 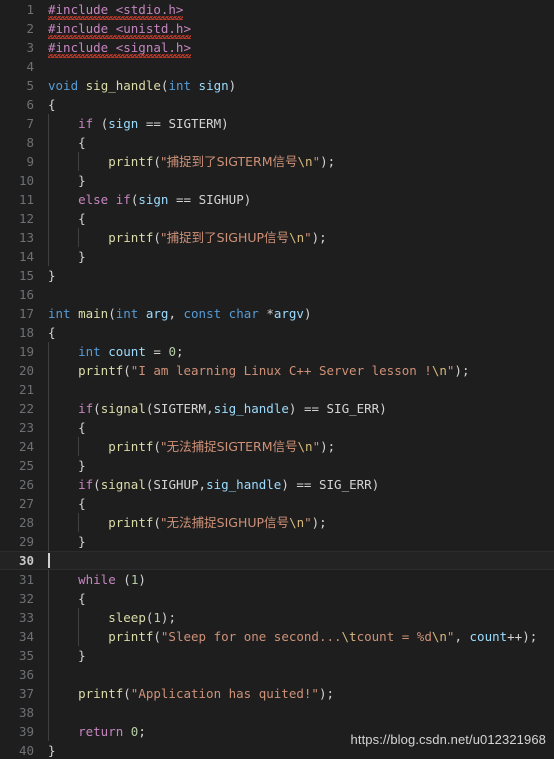 I want to click on code-line-content: #include <unistd.h>, so click(x=297, y=29).